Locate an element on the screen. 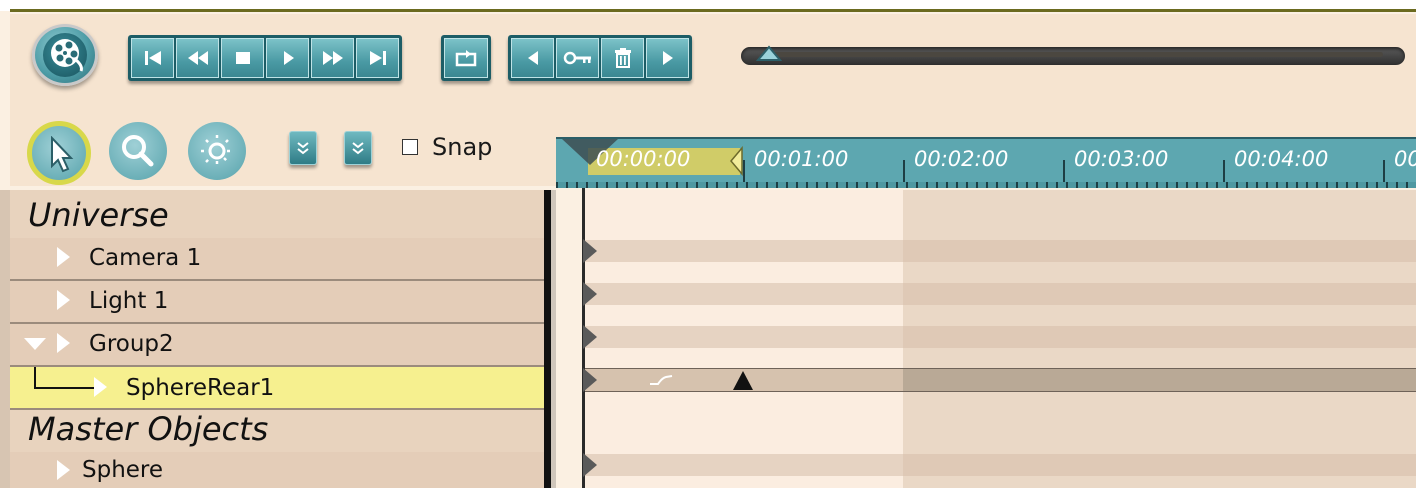 This screenshot has height=488, width=1416. keyframe-marker is located at coordinates (743, 380).